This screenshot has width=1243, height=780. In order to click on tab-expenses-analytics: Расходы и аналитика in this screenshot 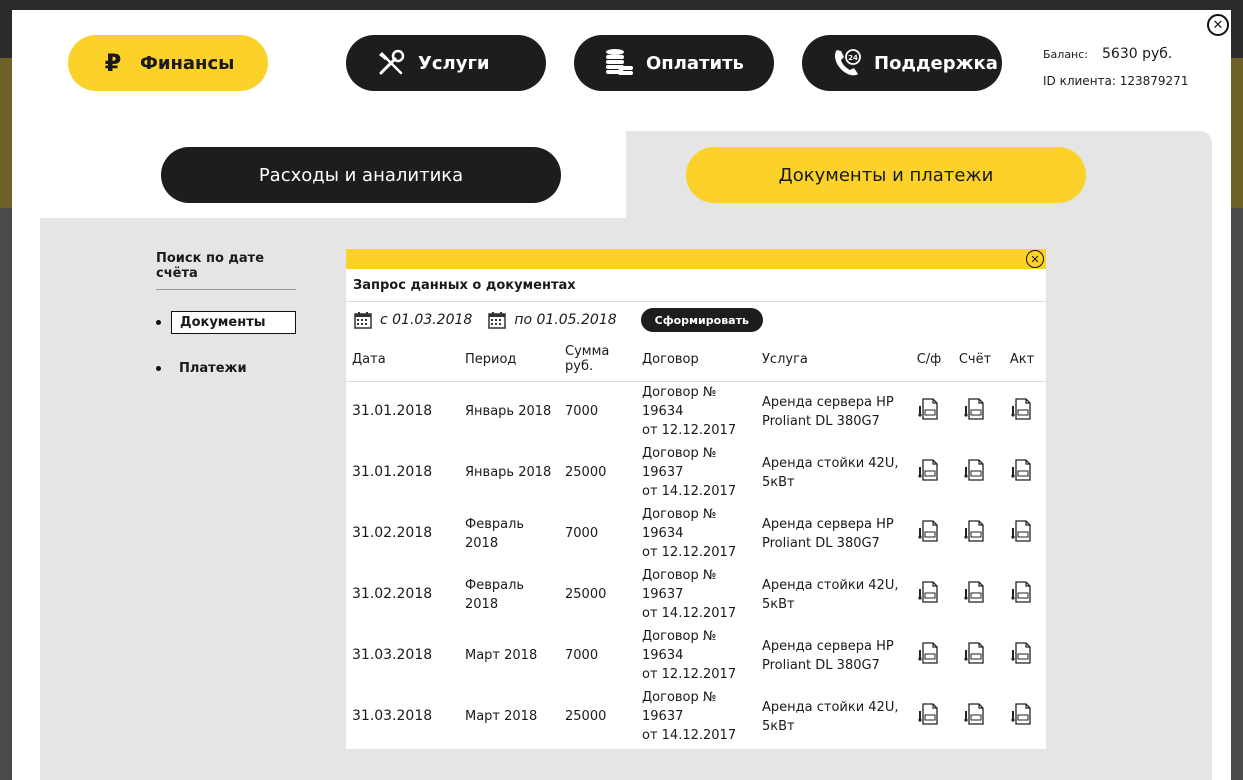, I will do `click(361, 175)`.